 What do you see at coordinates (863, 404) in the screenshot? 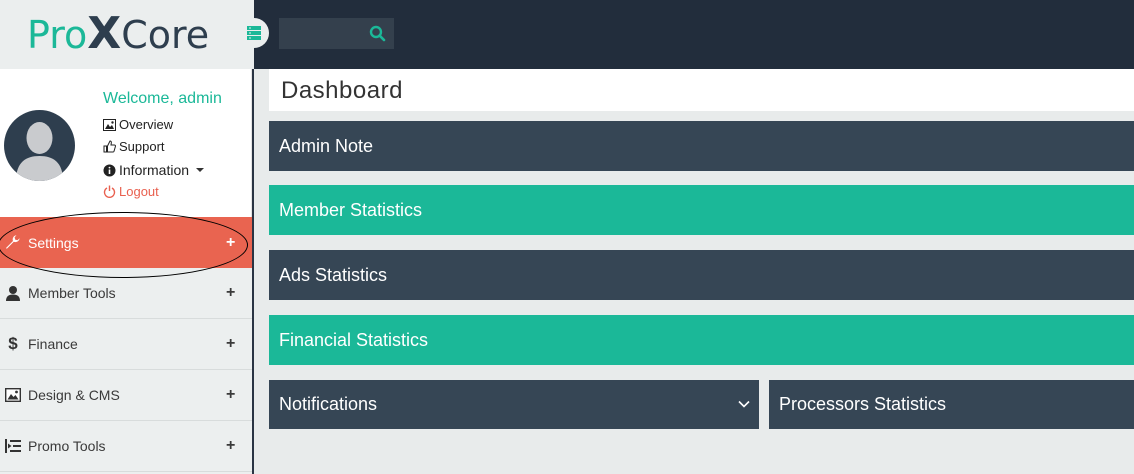
I see `panel-title: Processors Statistics` at bounding box center [863, 404].